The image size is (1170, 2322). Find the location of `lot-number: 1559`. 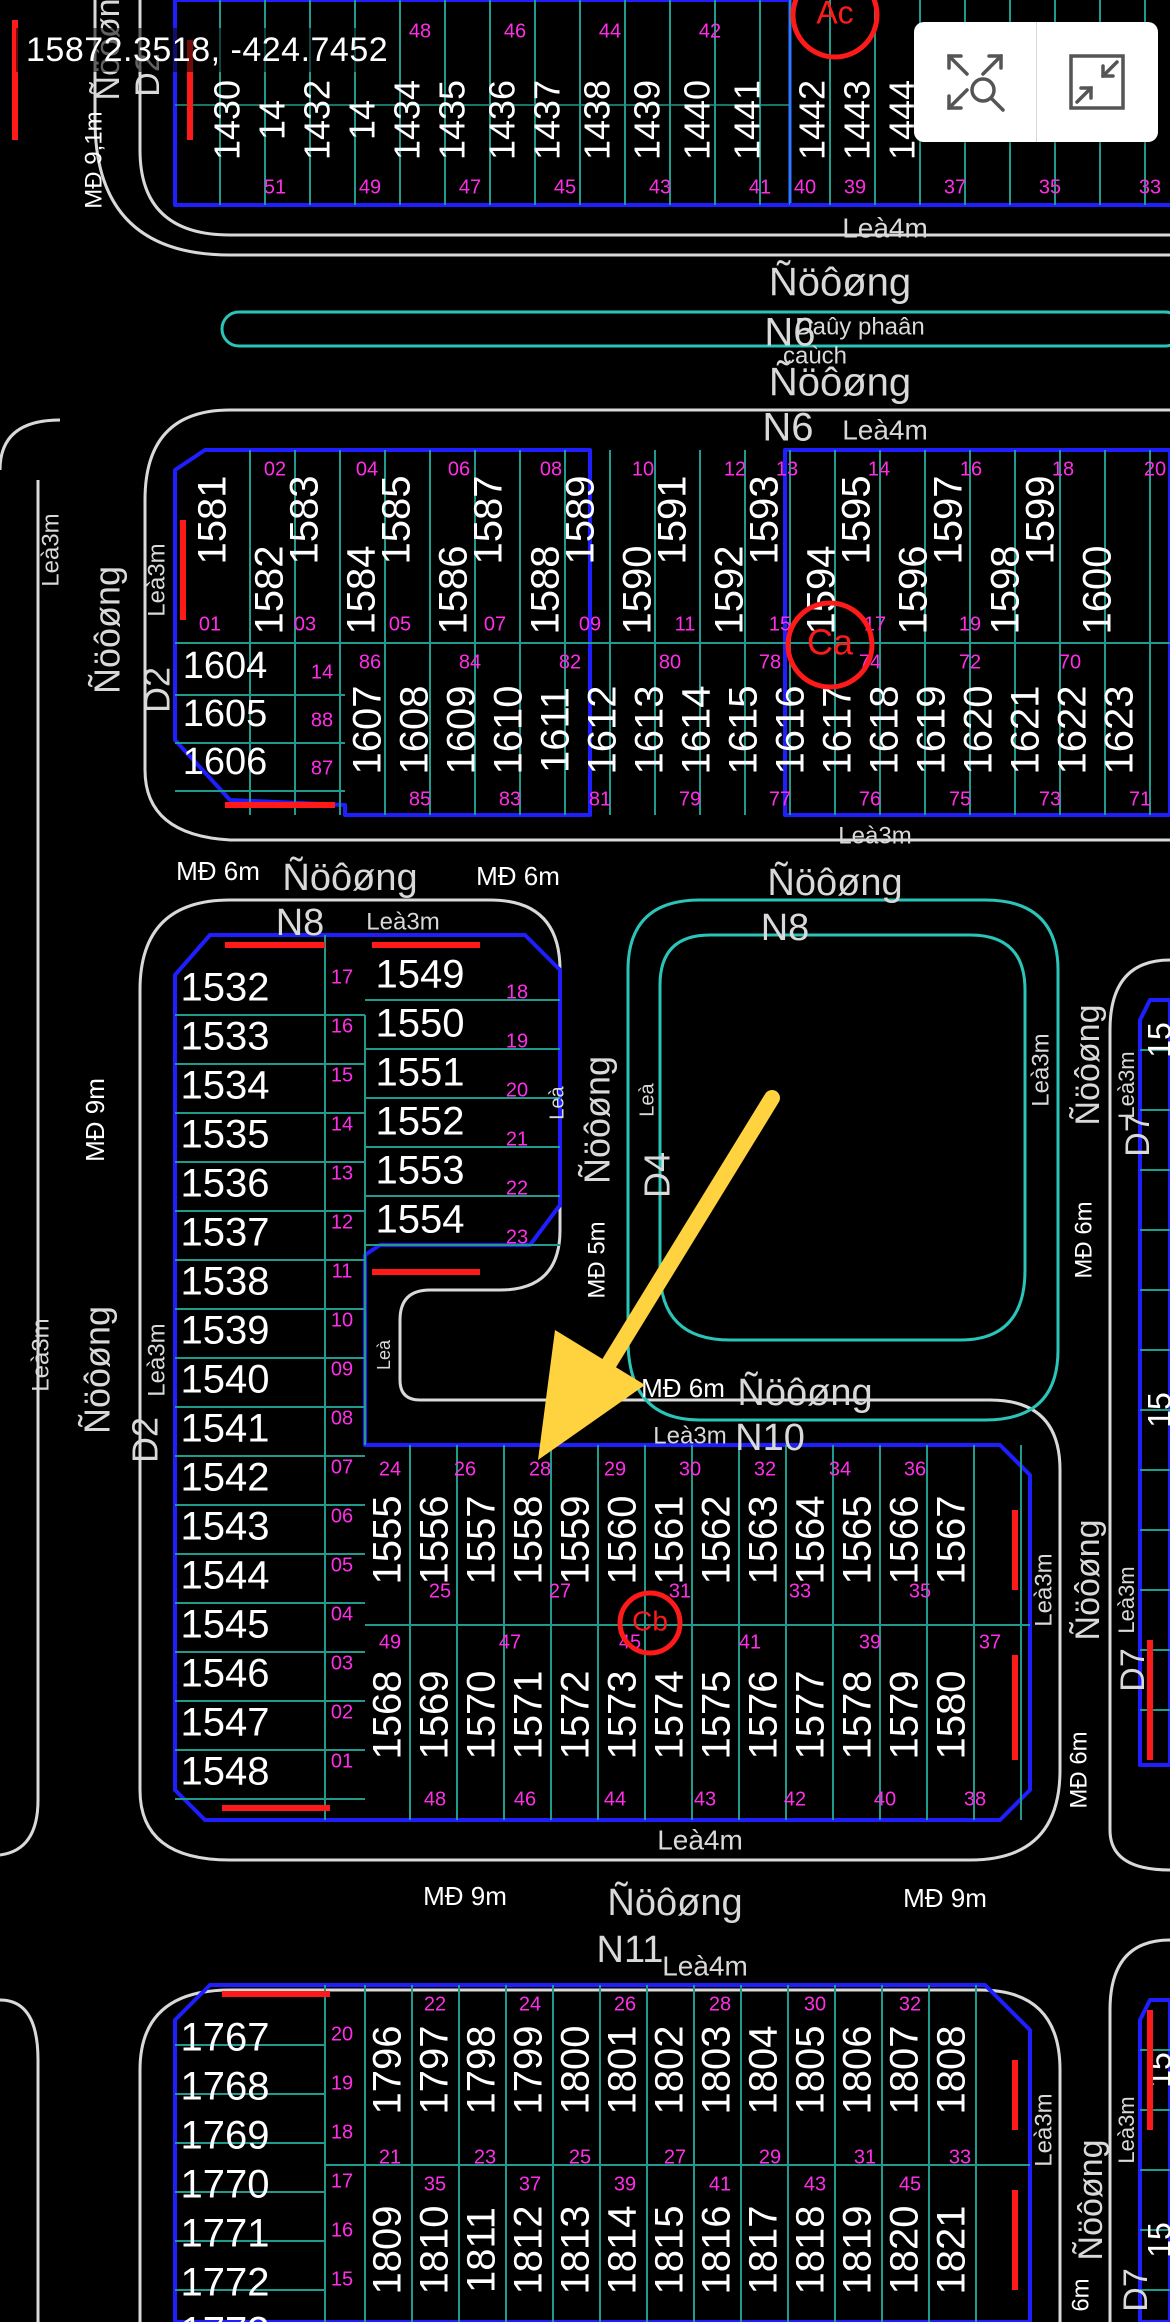

lot-number: 1559 is located at coordinates (576, 1540).